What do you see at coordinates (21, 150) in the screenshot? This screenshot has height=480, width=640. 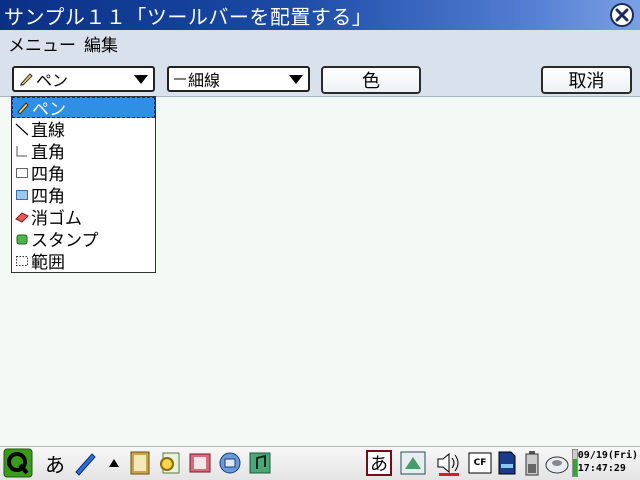 I see `right-angle-icon` at bounding box center [21, 150].